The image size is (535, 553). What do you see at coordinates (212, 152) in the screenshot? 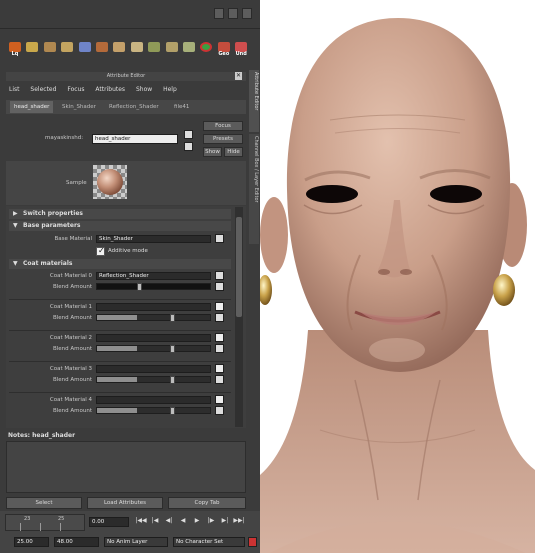
I see `show-button: Show` at bounding box center [212, 152].